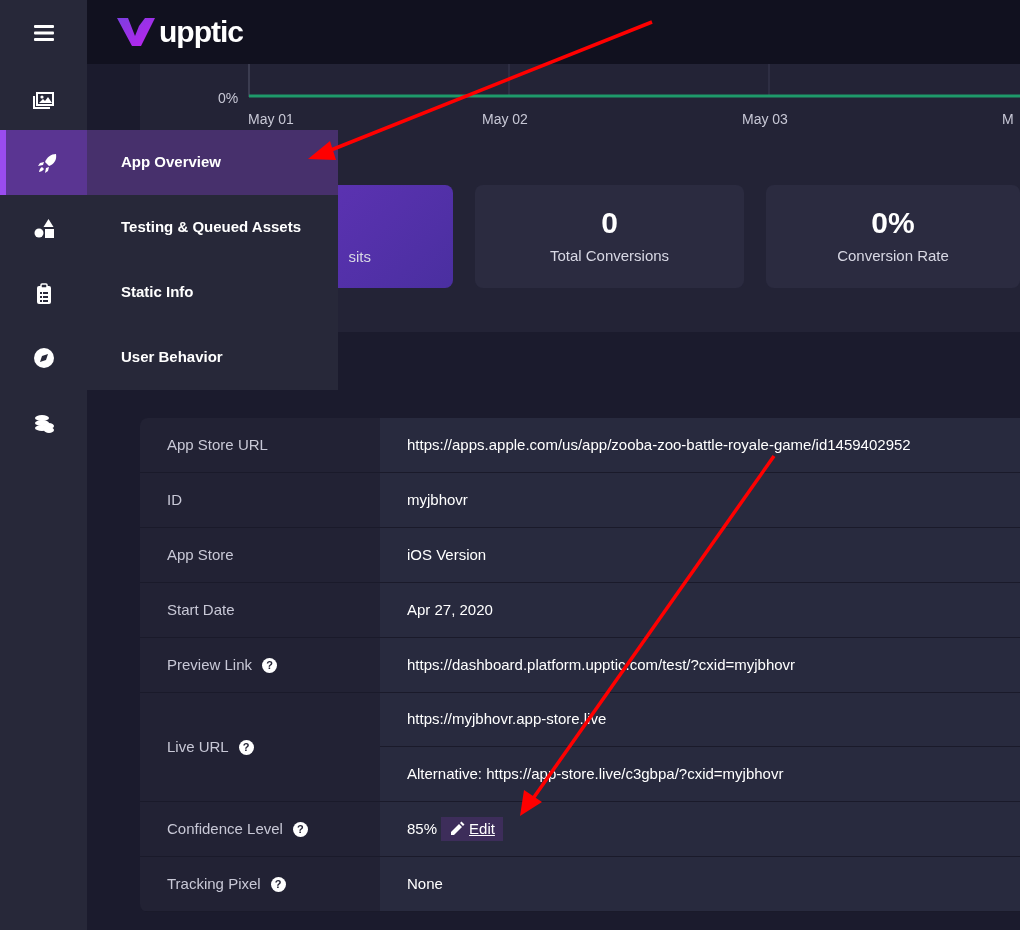  Describe the element at coordinates (201, 32) in the screenshot. I see `brand-name: upptic` at that location.